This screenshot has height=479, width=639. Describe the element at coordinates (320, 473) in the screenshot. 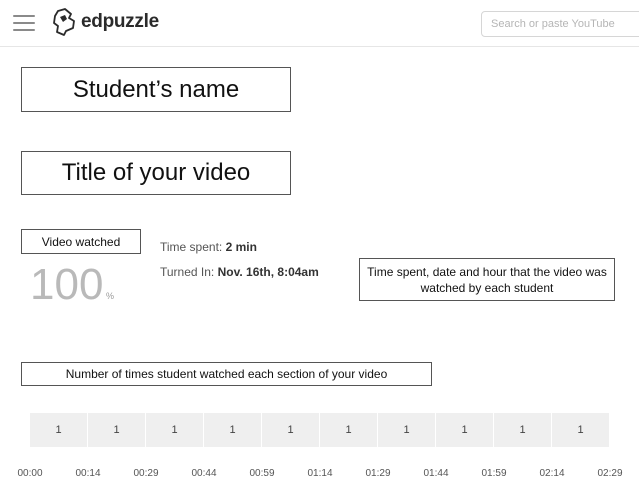

I see `timeline-tick-label: 01:14` at that location.